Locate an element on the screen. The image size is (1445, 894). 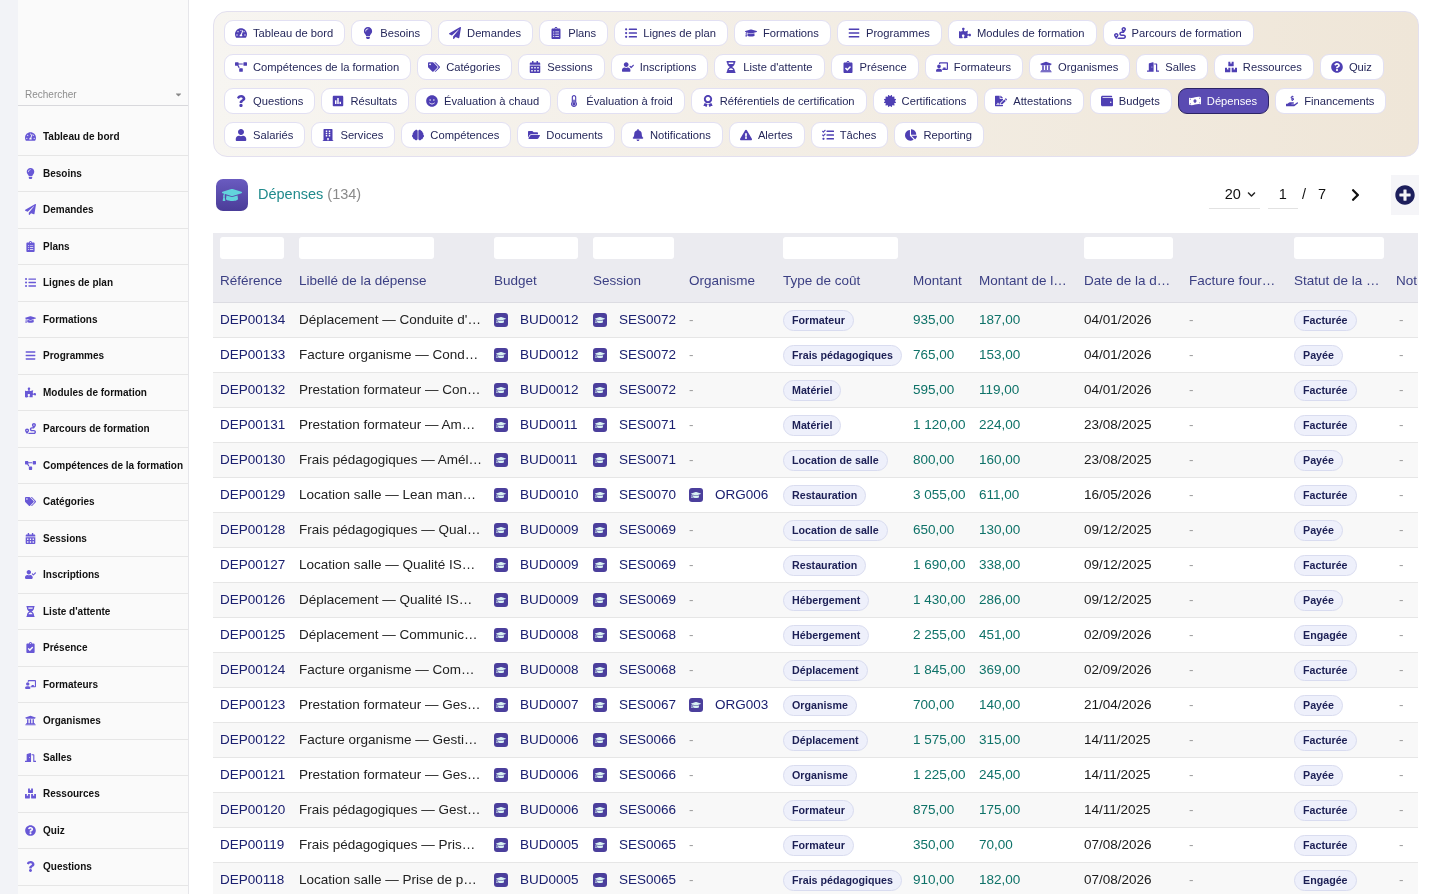
sidebar-item: Quiz is located at coordinates (103, 830).